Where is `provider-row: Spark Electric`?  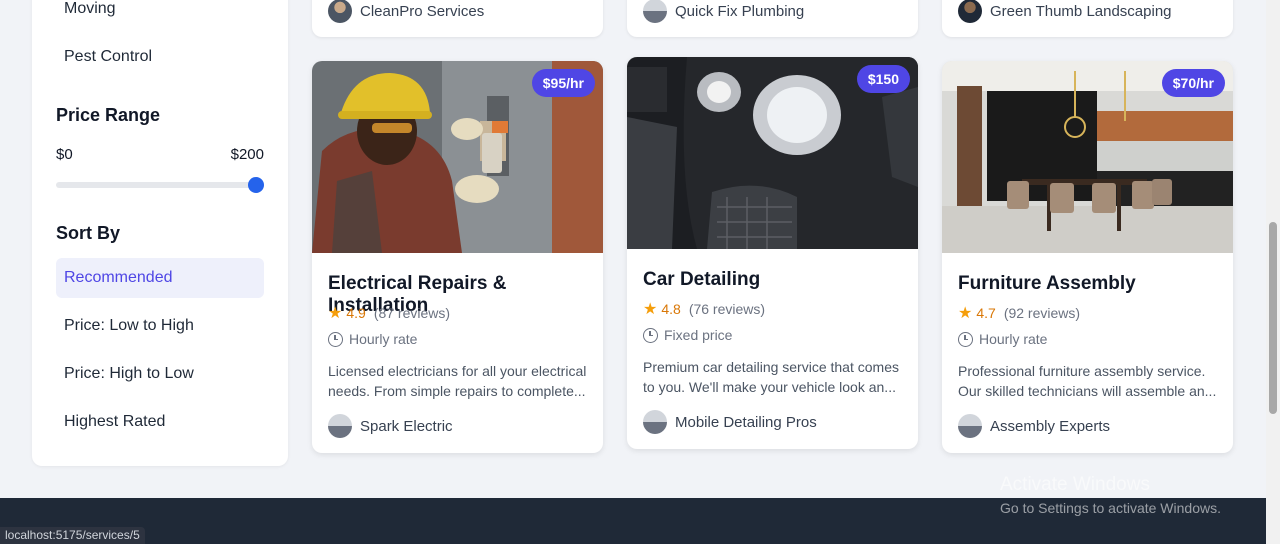
provider-row: Spark Electric is located at coordinates (390, 426).